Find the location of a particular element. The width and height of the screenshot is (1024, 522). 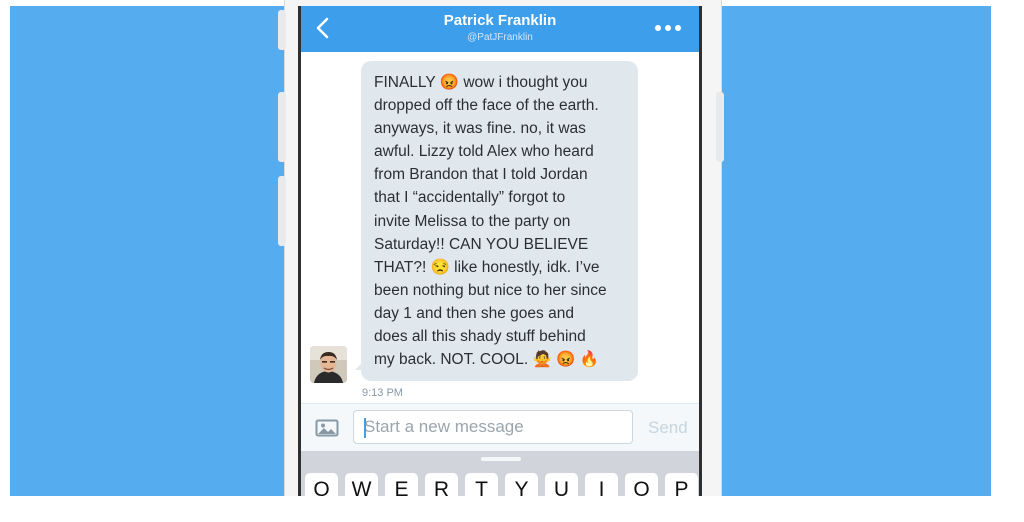

message-line: FINALLY 😡 wow i thought you is located at coordinates (481, 82).